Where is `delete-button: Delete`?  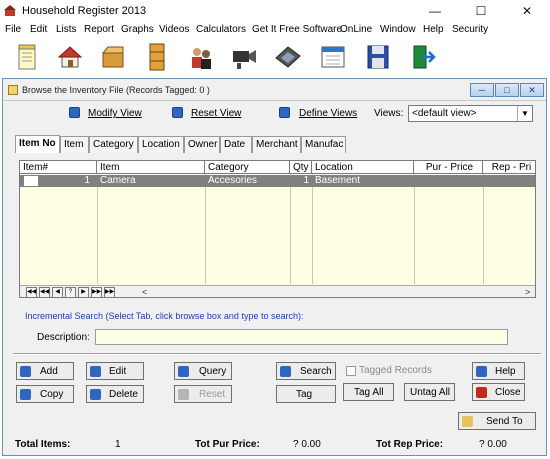 delete-button: Delete is located at coordinates (115, 394).